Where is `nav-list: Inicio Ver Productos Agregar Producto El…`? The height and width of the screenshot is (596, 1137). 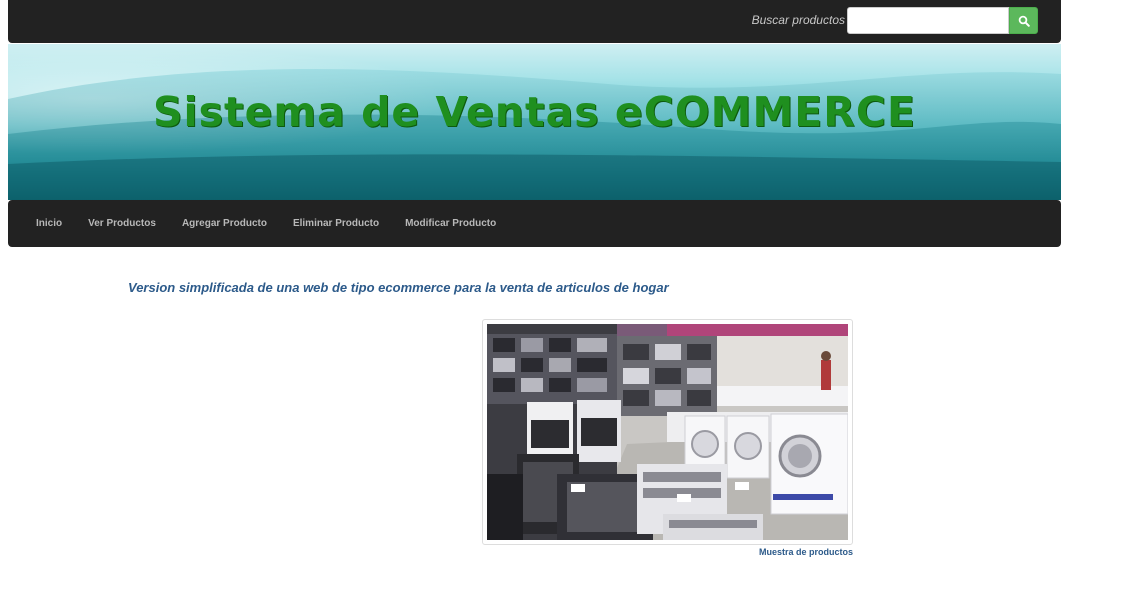 nav-list: Inicio Ver Productos Agregar Producto El… is located at coordinates (266, 223).